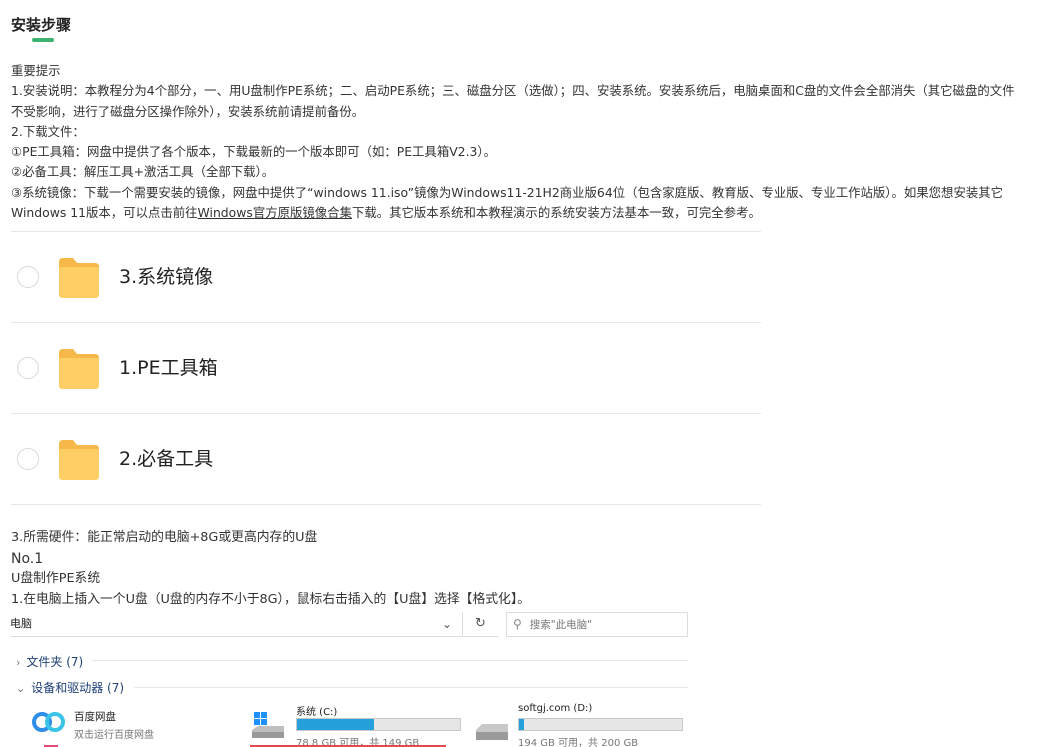 Image resolution: width=1037 pixels, height=747 pixels. What do you see at coordinates (254, 624) in the screenshot?
I see `address-bar: 电脑 ⌄ ↻` at bounding box center [254, 624].